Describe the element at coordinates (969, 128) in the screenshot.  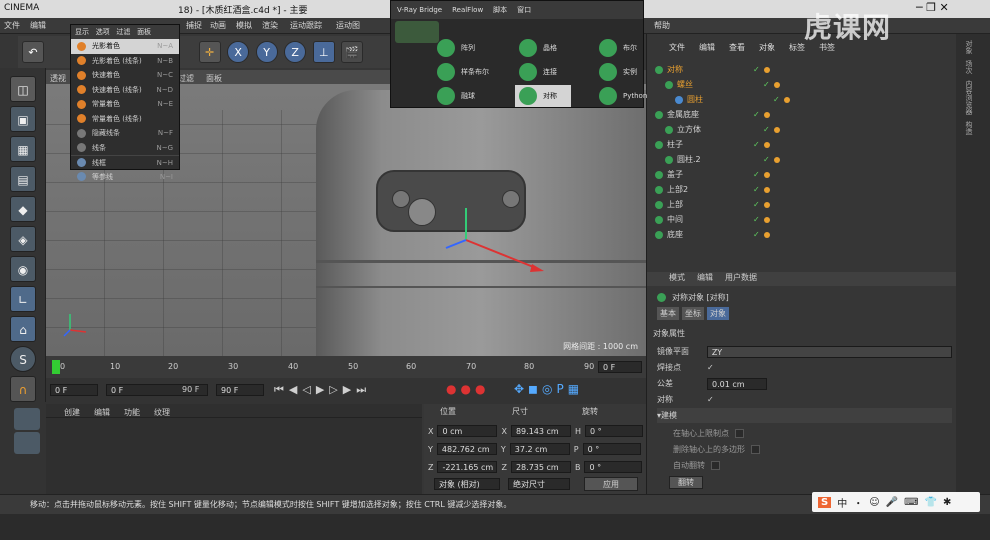
I see `side-tab-structure: 构造` at that location.